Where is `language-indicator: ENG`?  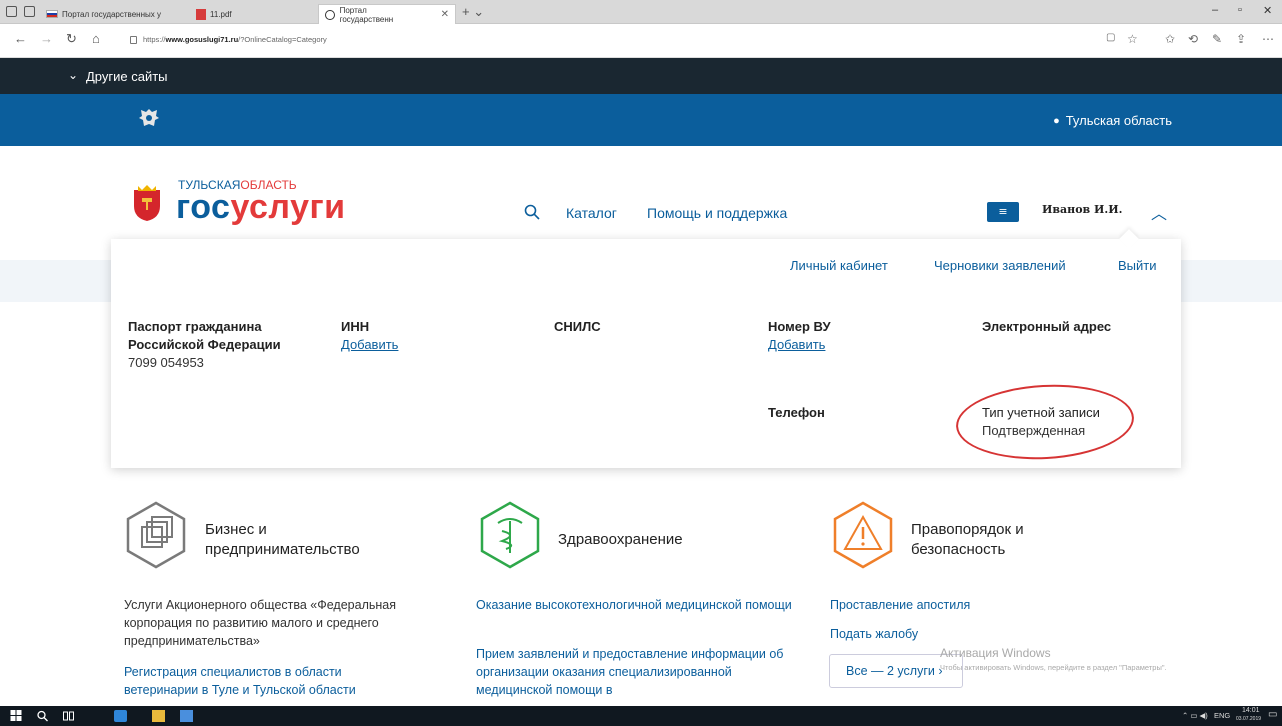 language-indicator: ENG is located at coordinates (1222, 715).